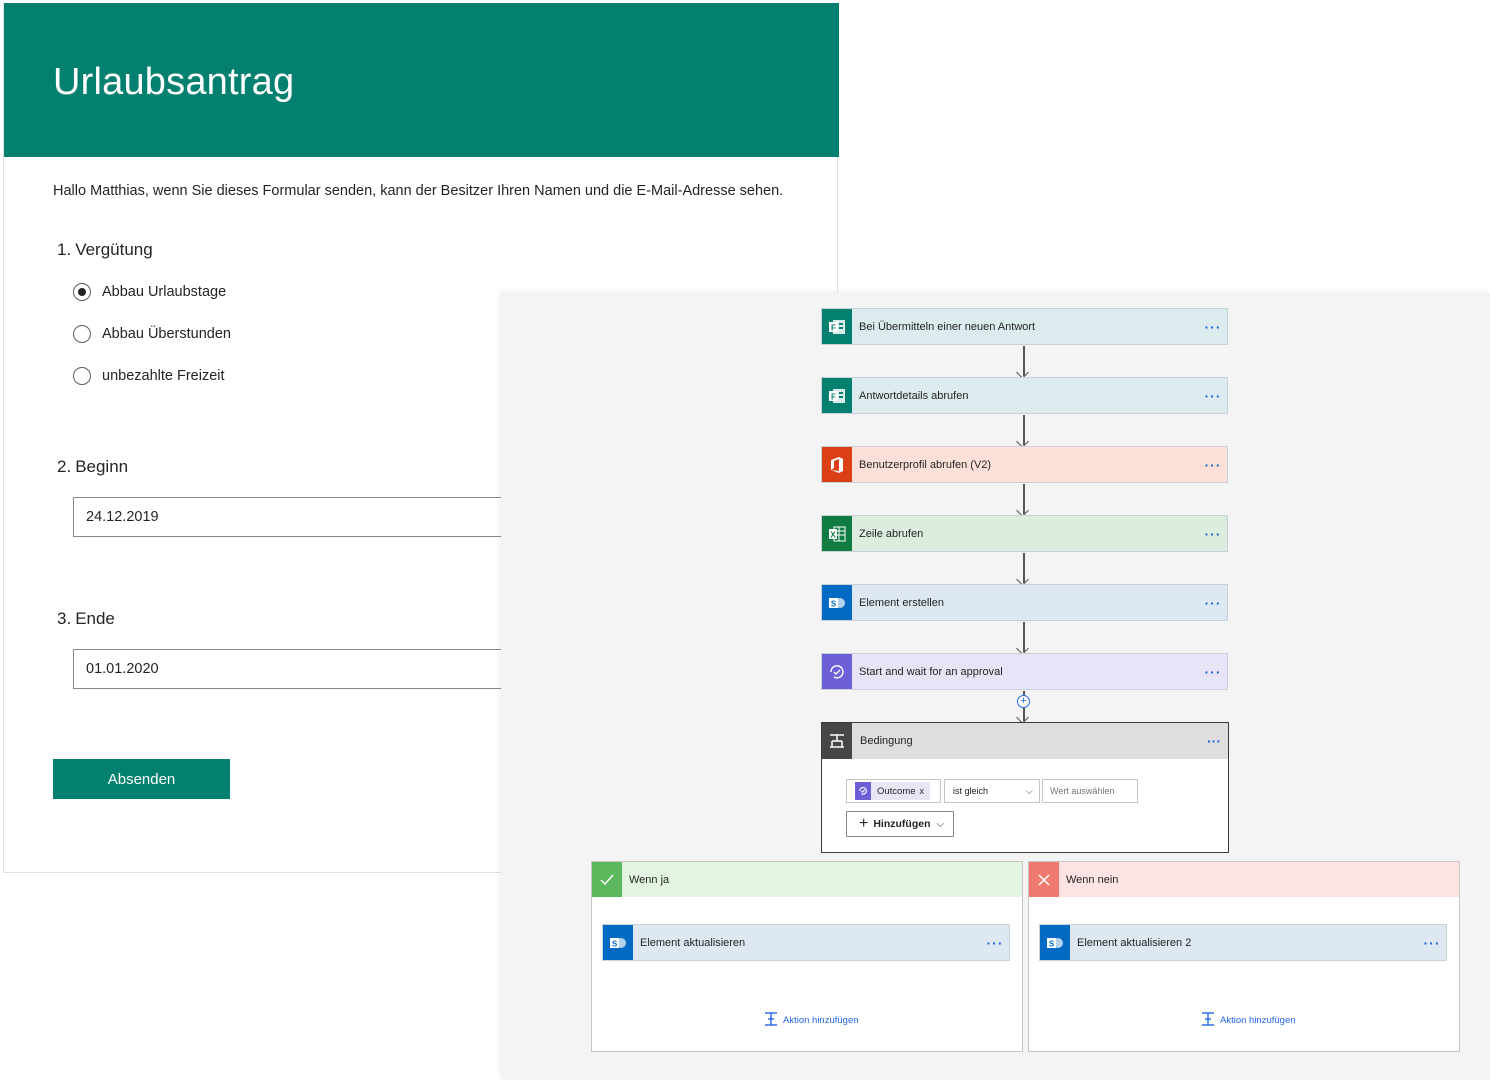  What do you see at coordinates (947, 326) in the screenshot?
I see `step-label: Bei Übermitteln einer neuen Antwort` at bounding box center [947, 326].